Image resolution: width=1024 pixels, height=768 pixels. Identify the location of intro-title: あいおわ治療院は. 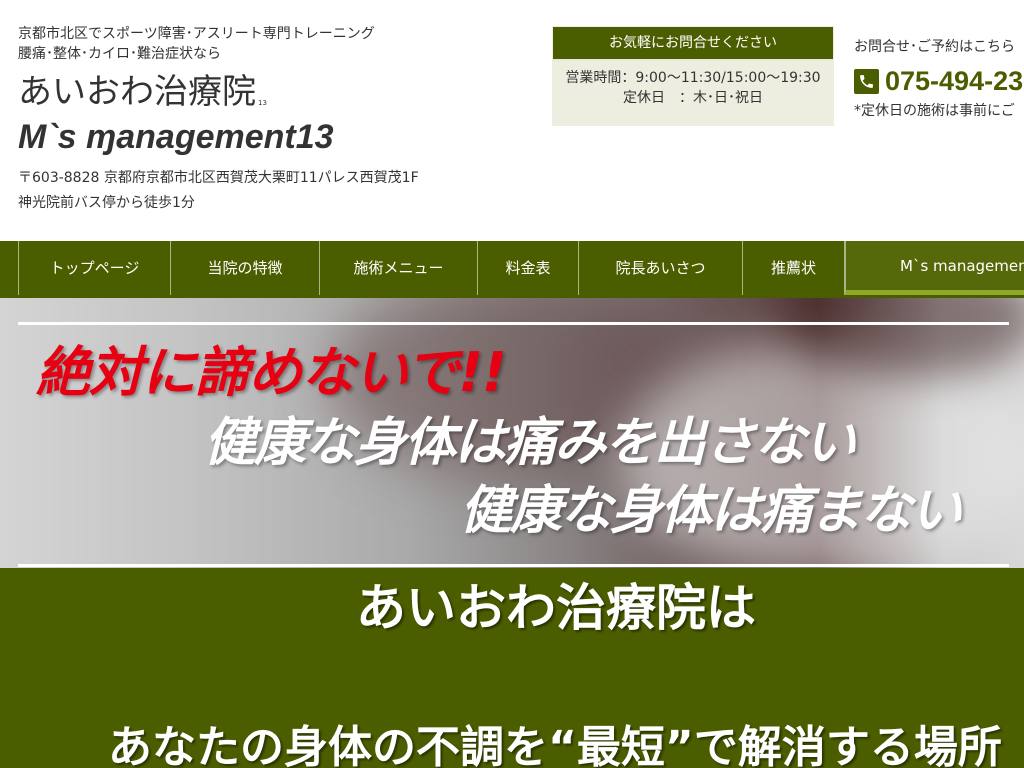
(556, 608).